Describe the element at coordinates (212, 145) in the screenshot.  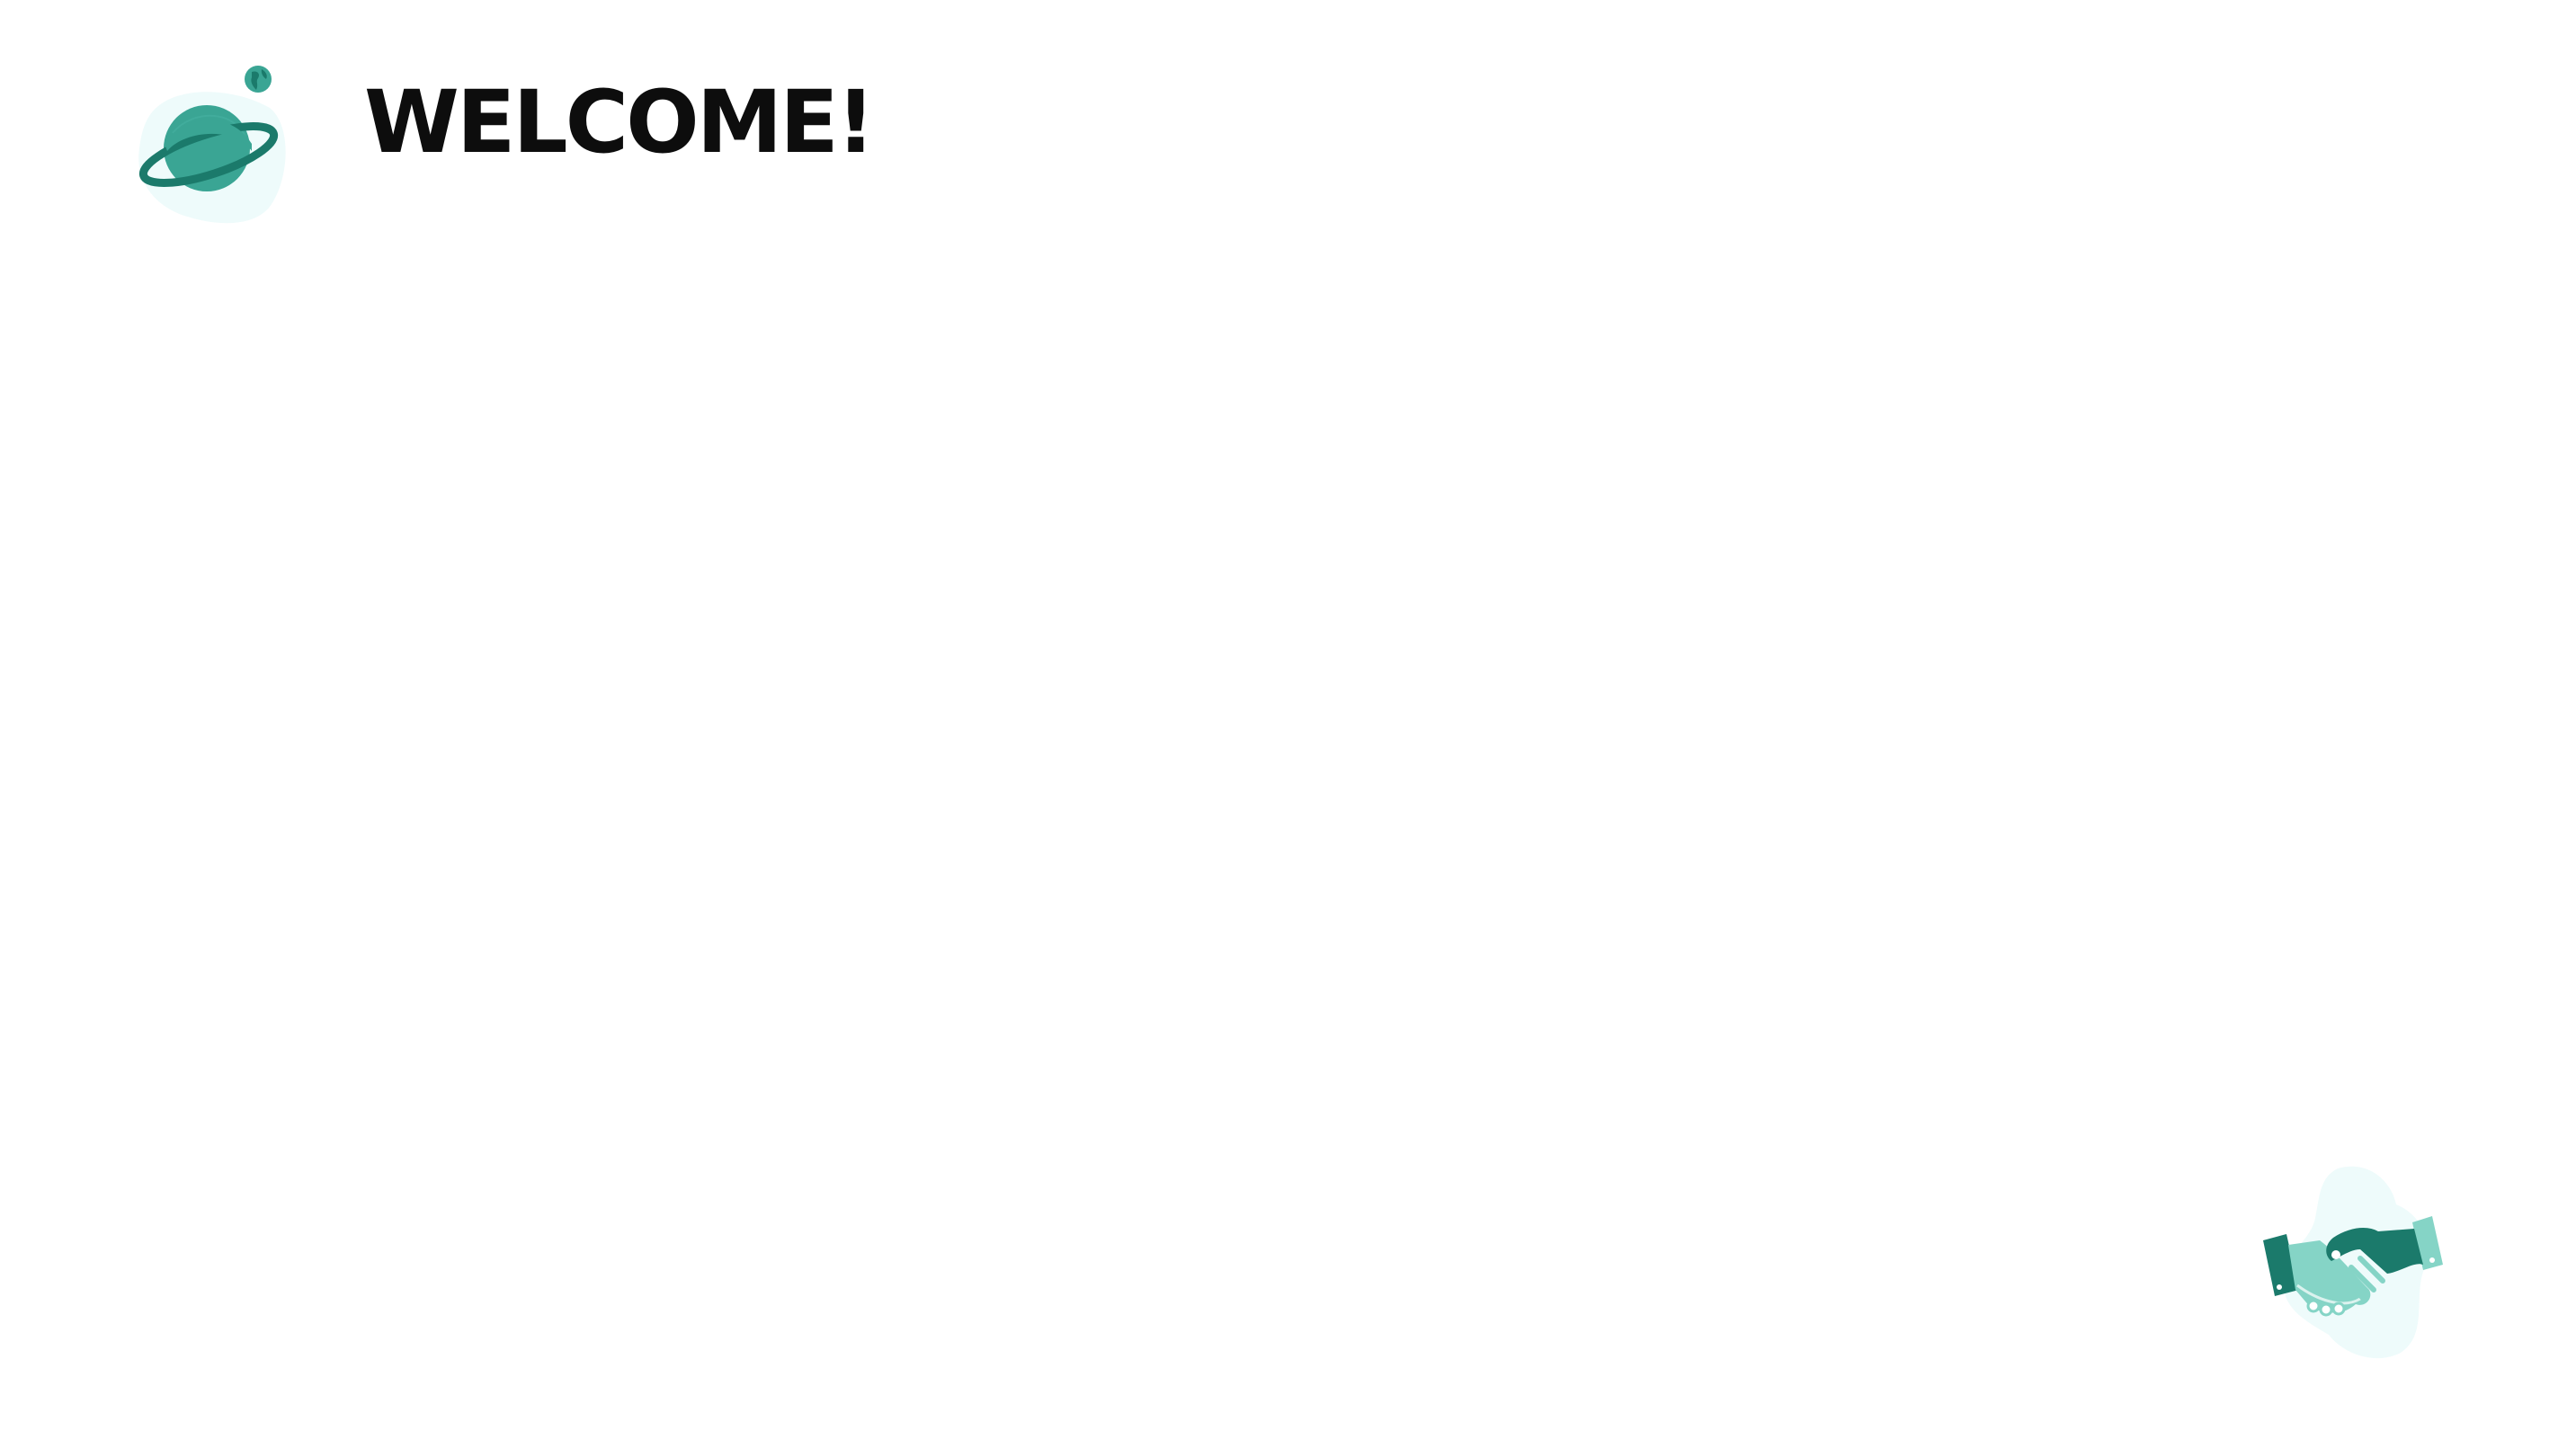
I see `planet-icon` at that location.